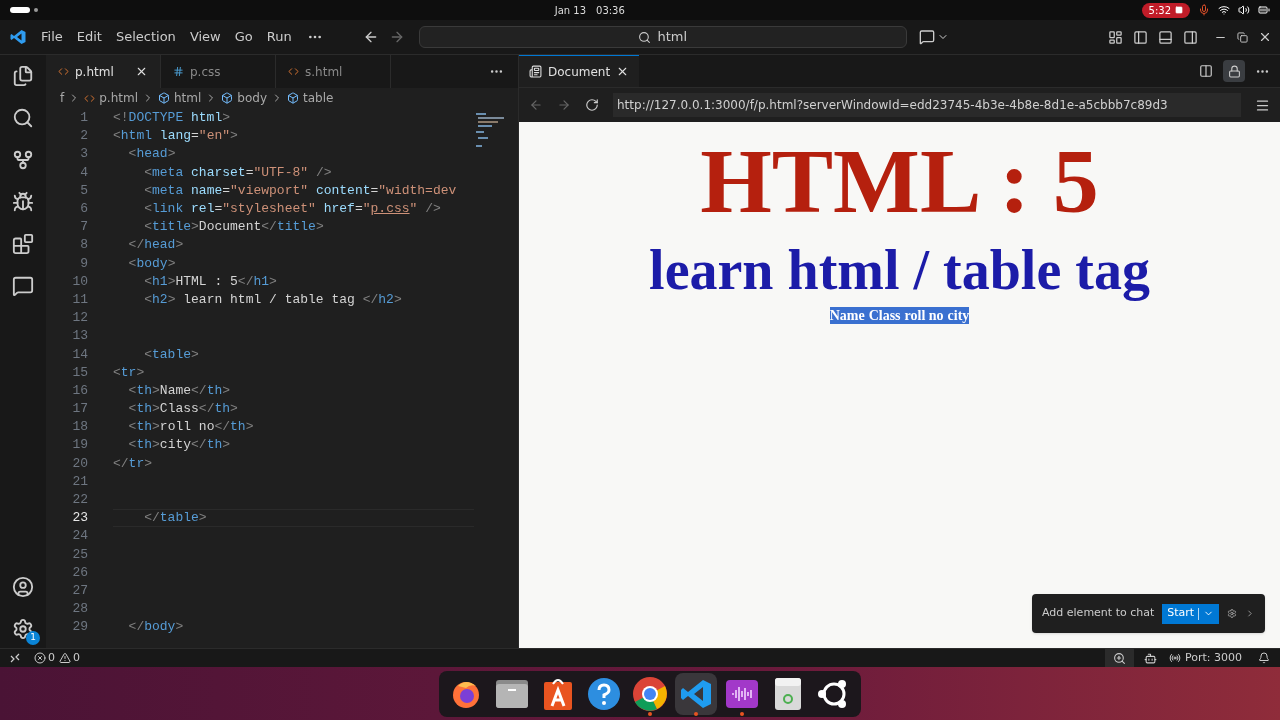 Image resolution: width=1280 pixels, height=720 pixels. I want to click on code-line: <html lang="en">, so click(175, 136).